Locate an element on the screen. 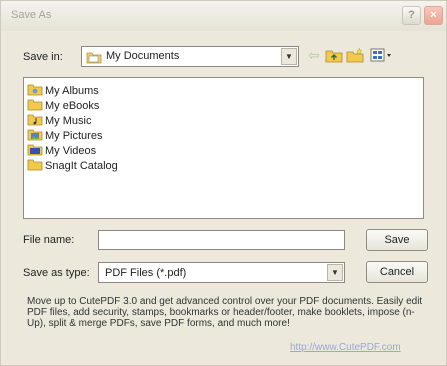 This screenshot has width=447, height=366. help-button: ? is located at coordinates (411, 15).